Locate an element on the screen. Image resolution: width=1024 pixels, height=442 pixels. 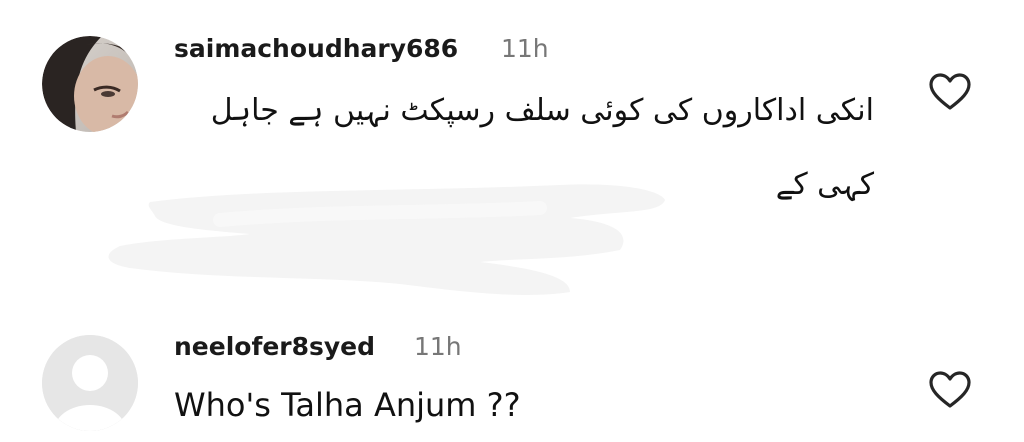
default-profile-avatar-icon is located at coordinates (90, 383).